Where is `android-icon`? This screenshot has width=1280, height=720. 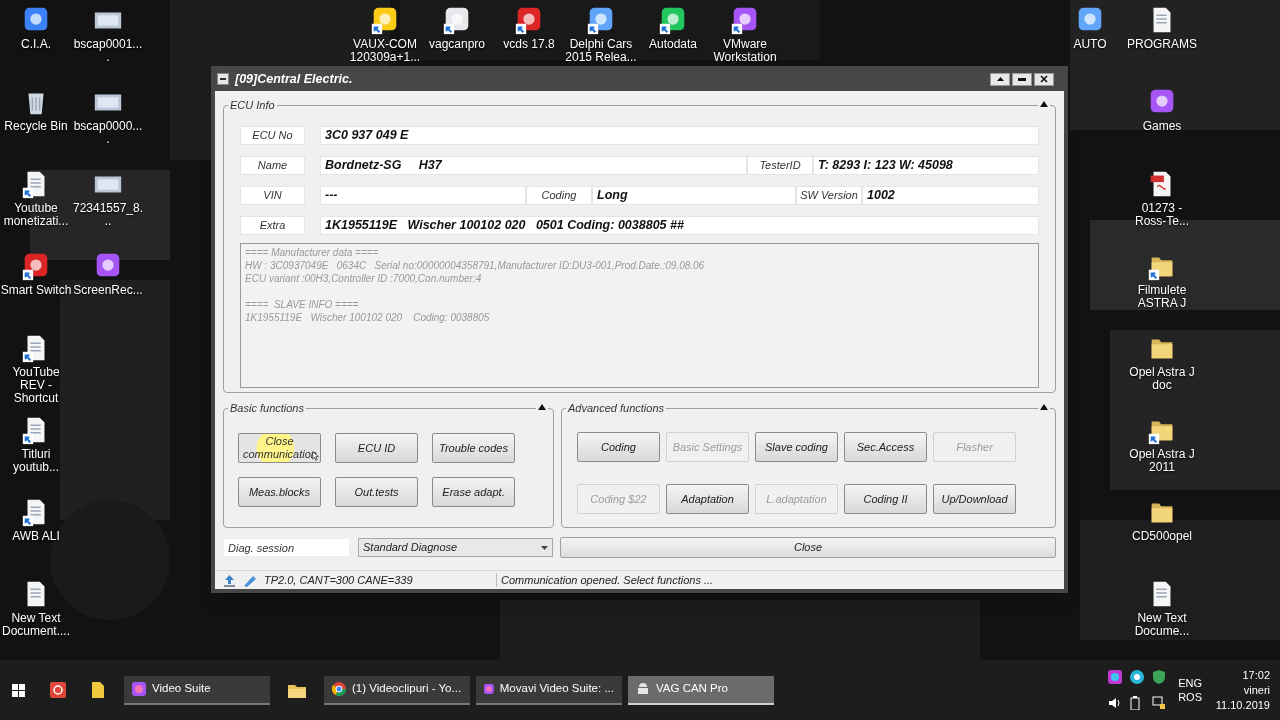
android-icon is located at coordinates (643, 689).